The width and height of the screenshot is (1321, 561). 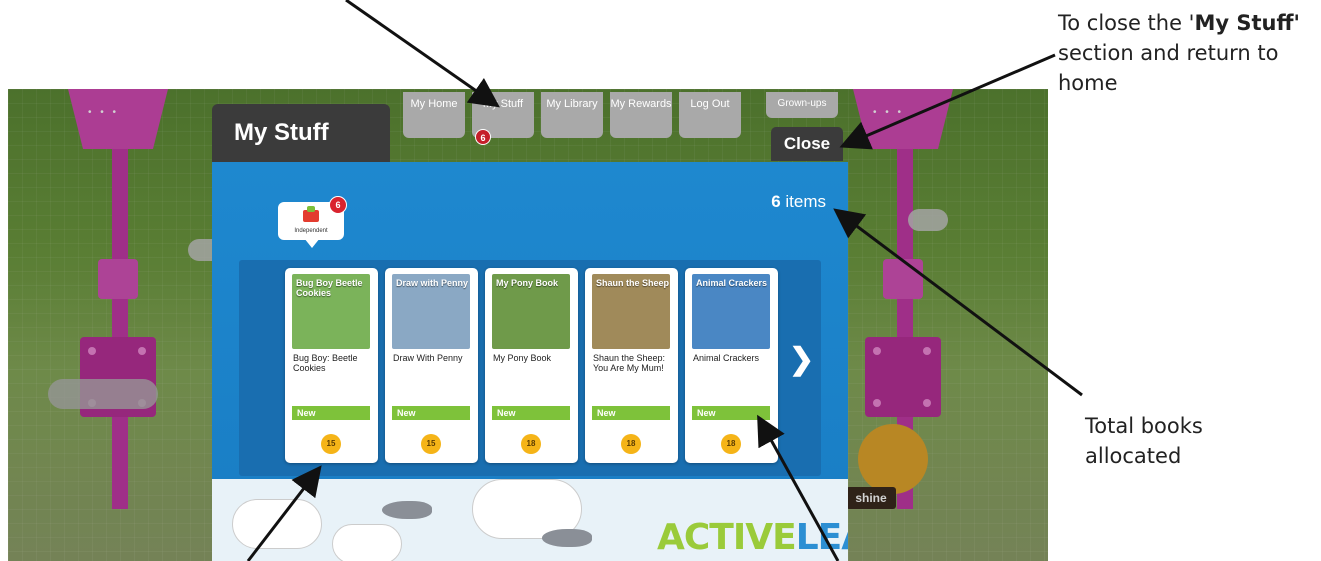 I want to click on arrow-to-level-badge, so click(x=284, y=513).